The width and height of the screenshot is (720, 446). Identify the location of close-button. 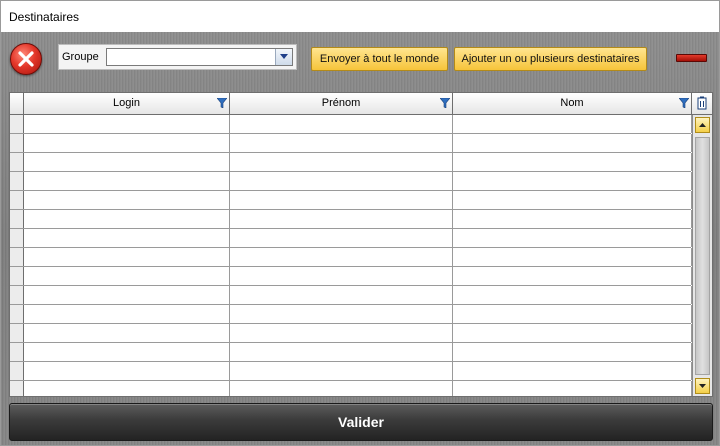
(26, 59).